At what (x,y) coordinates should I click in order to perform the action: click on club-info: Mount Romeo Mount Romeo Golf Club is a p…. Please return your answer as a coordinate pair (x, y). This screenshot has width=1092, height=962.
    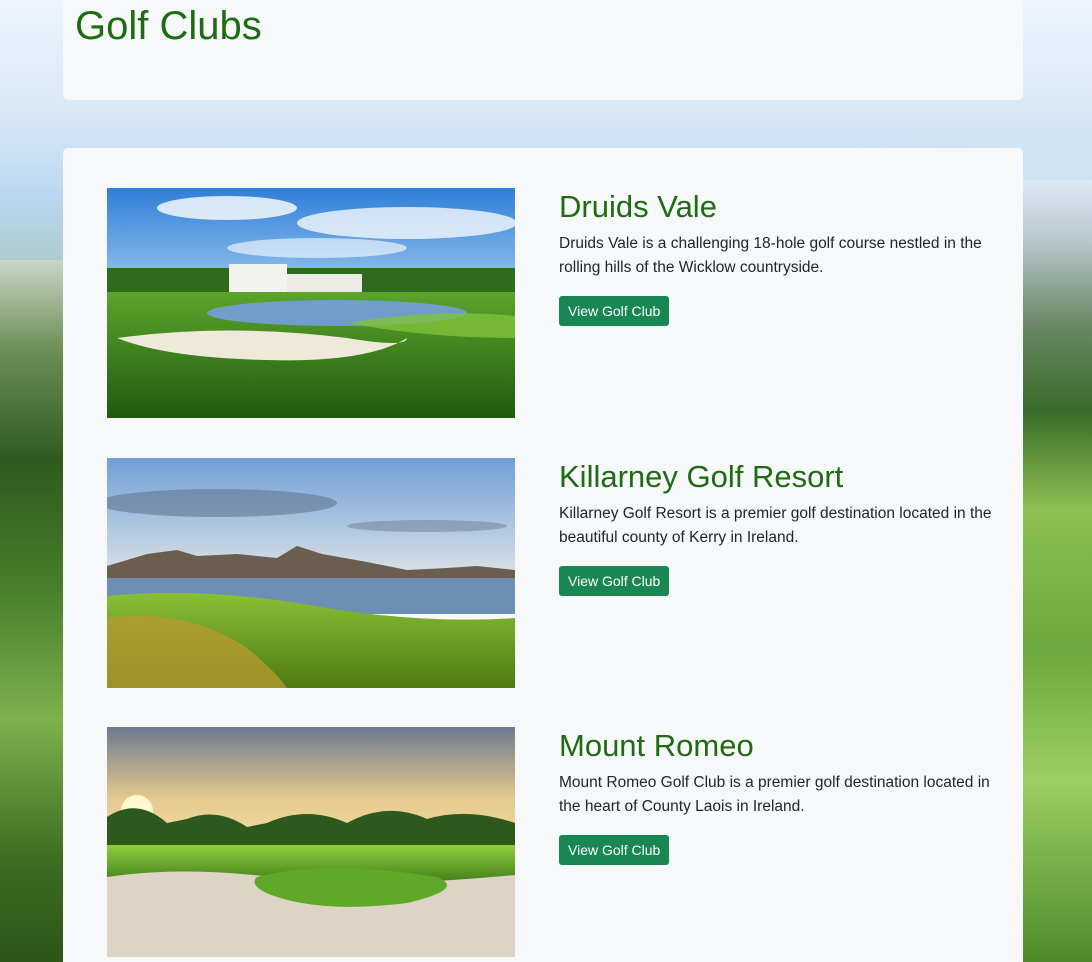
    Looking at the image, I should click on (777, 796).